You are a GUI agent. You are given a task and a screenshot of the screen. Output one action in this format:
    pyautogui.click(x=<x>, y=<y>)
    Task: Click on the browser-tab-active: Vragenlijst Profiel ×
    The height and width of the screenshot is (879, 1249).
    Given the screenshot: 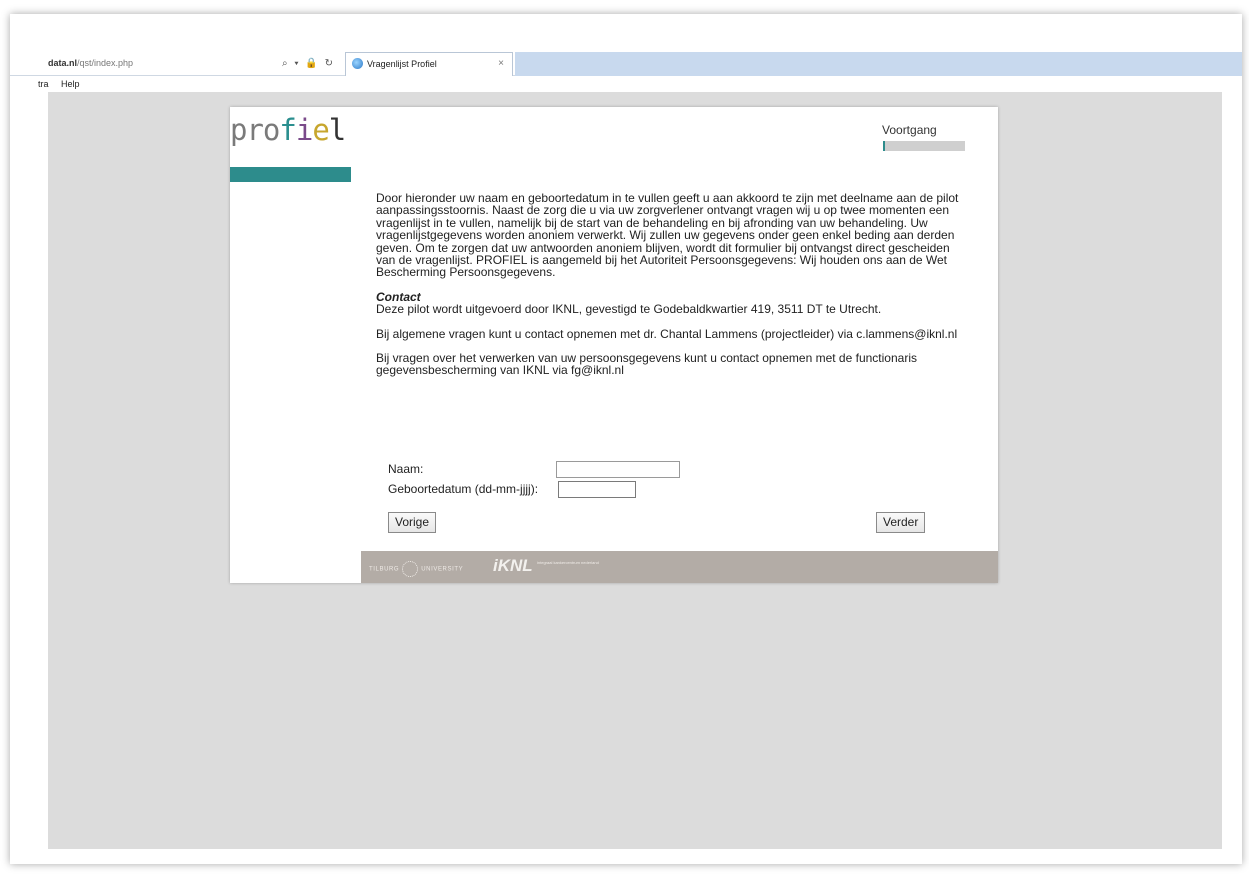 What is the action you would take?
    pyautogui.click(x=429, y=64)
    